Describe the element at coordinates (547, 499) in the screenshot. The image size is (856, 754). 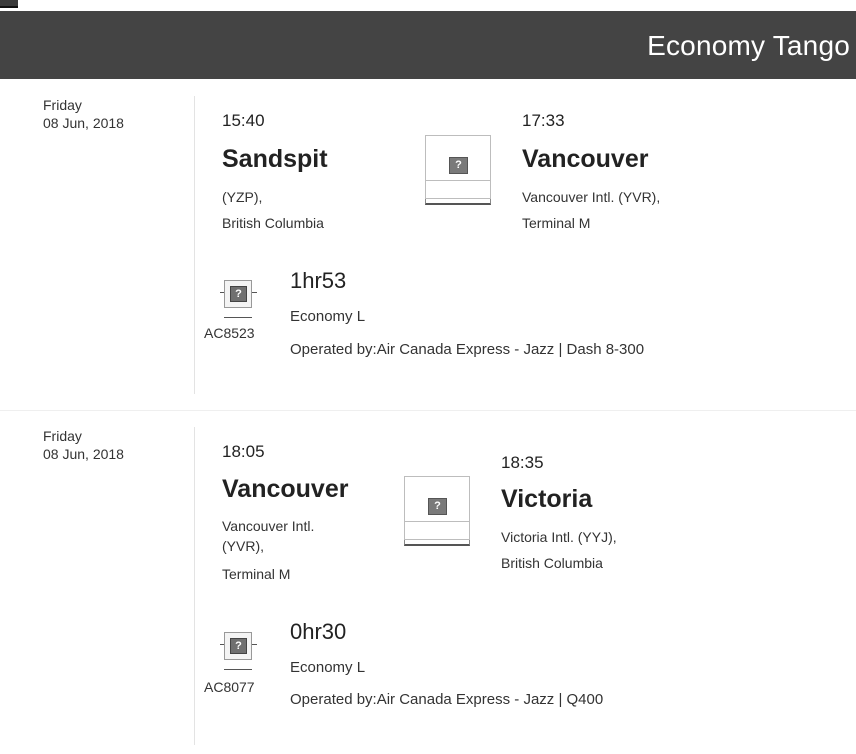
I see `arrival-city: Victoria` at that location.